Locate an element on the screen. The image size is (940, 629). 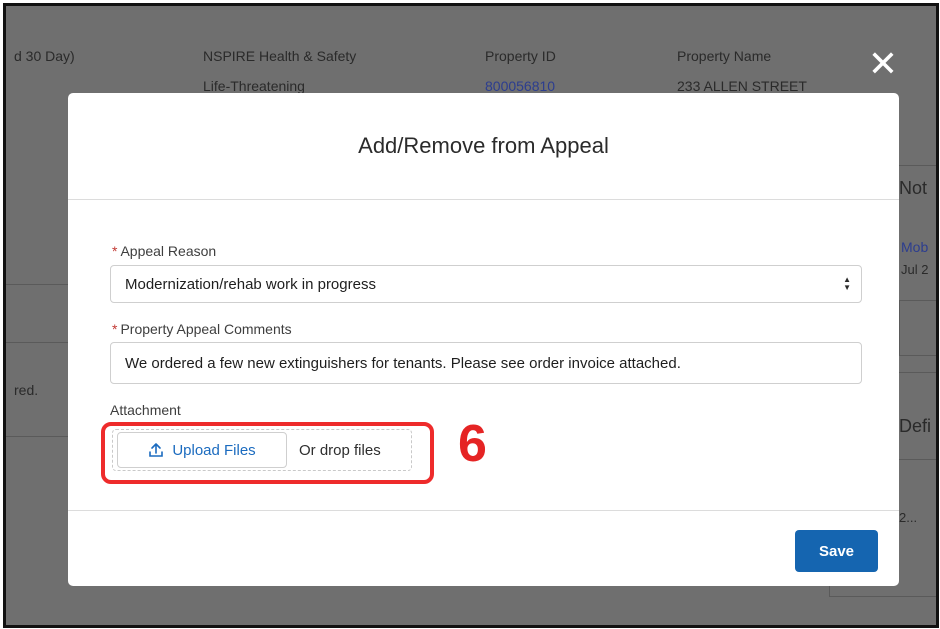
bg-property-id-link: 800056810 is located at coordinates (520, 86).